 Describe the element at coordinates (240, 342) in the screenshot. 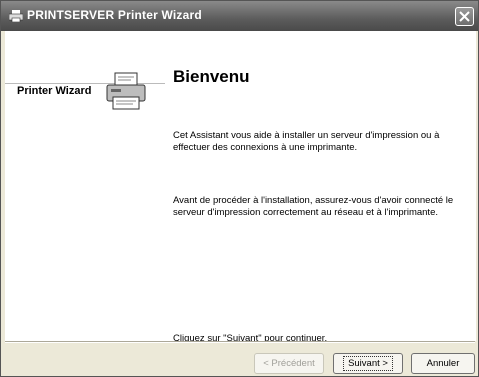

I see `separator` at that location.